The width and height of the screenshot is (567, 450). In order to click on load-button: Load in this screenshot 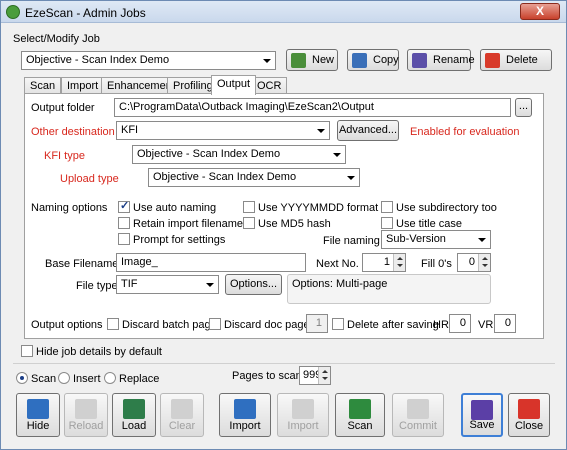, I will do `click(134, 415)`.